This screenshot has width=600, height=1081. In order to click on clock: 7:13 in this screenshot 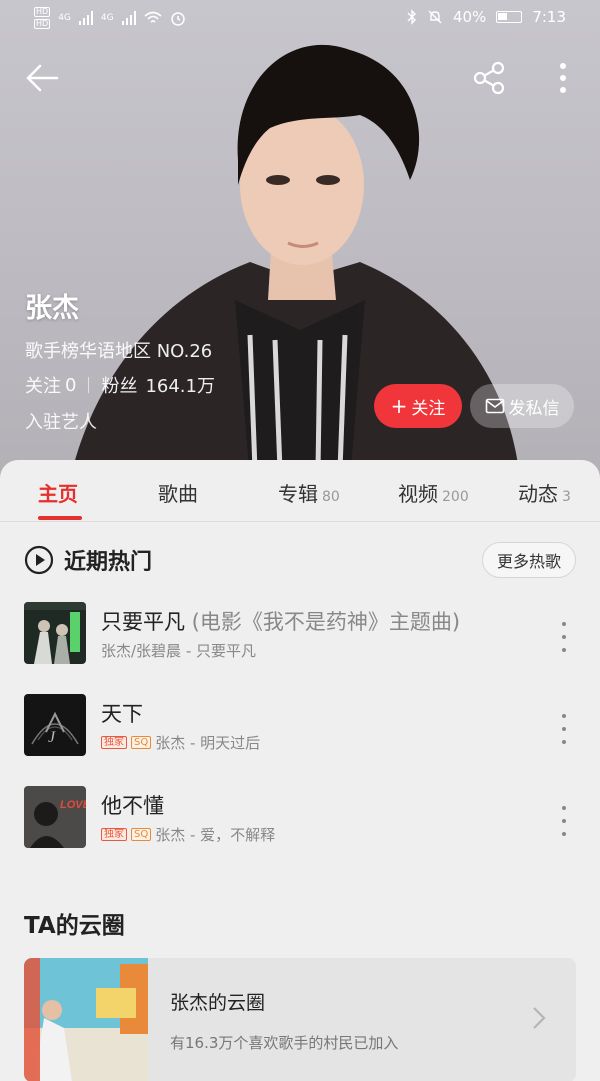, I will do `click(549, 17)`.